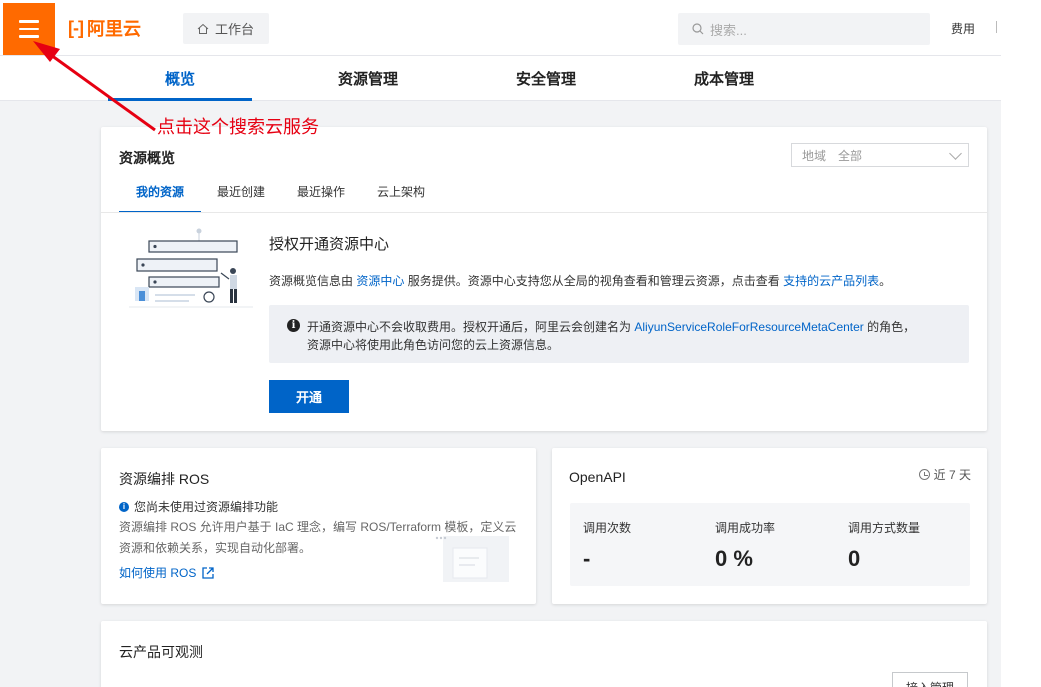  Describe the element at coordinates (924, 474) in the screenshot. I see `clock-icon` at that location.